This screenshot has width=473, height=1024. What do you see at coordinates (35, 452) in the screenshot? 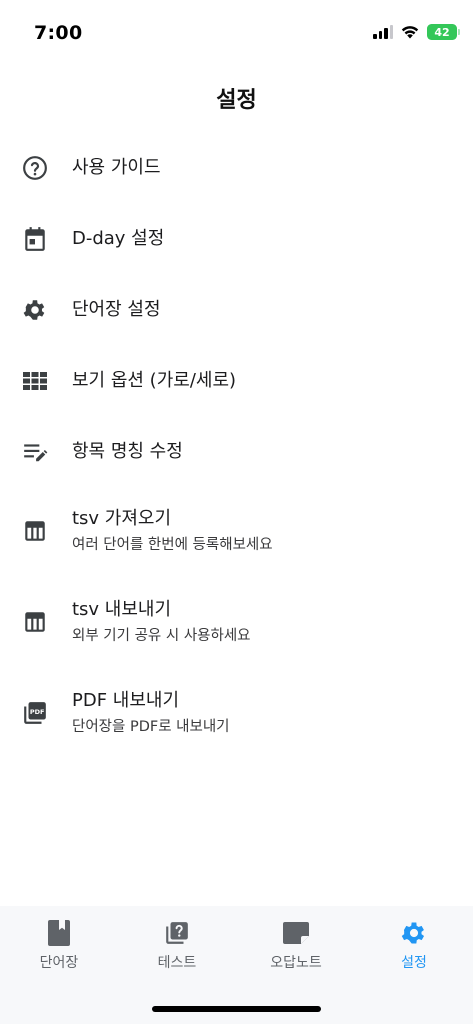
I see `edit-list-icon` at bounding box center [35, 452].